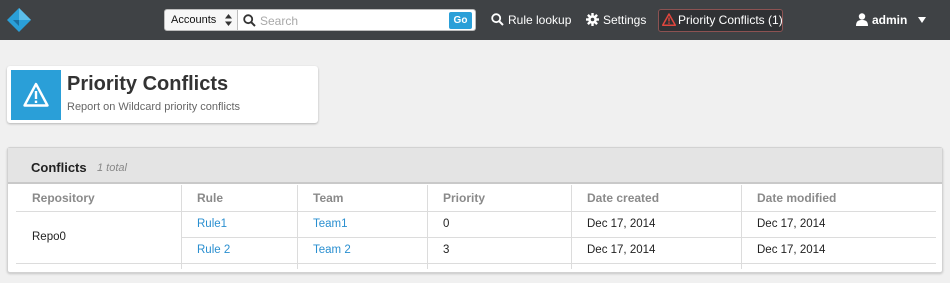 The image size is (950, 283). Describe the element at coordinates (625, 20) in the screenshot. I see `nav-settings-label: Settings` at that location.